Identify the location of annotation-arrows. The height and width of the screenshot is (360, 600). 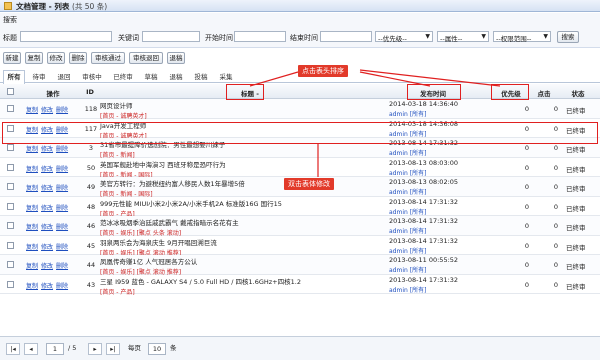
(375, 123).